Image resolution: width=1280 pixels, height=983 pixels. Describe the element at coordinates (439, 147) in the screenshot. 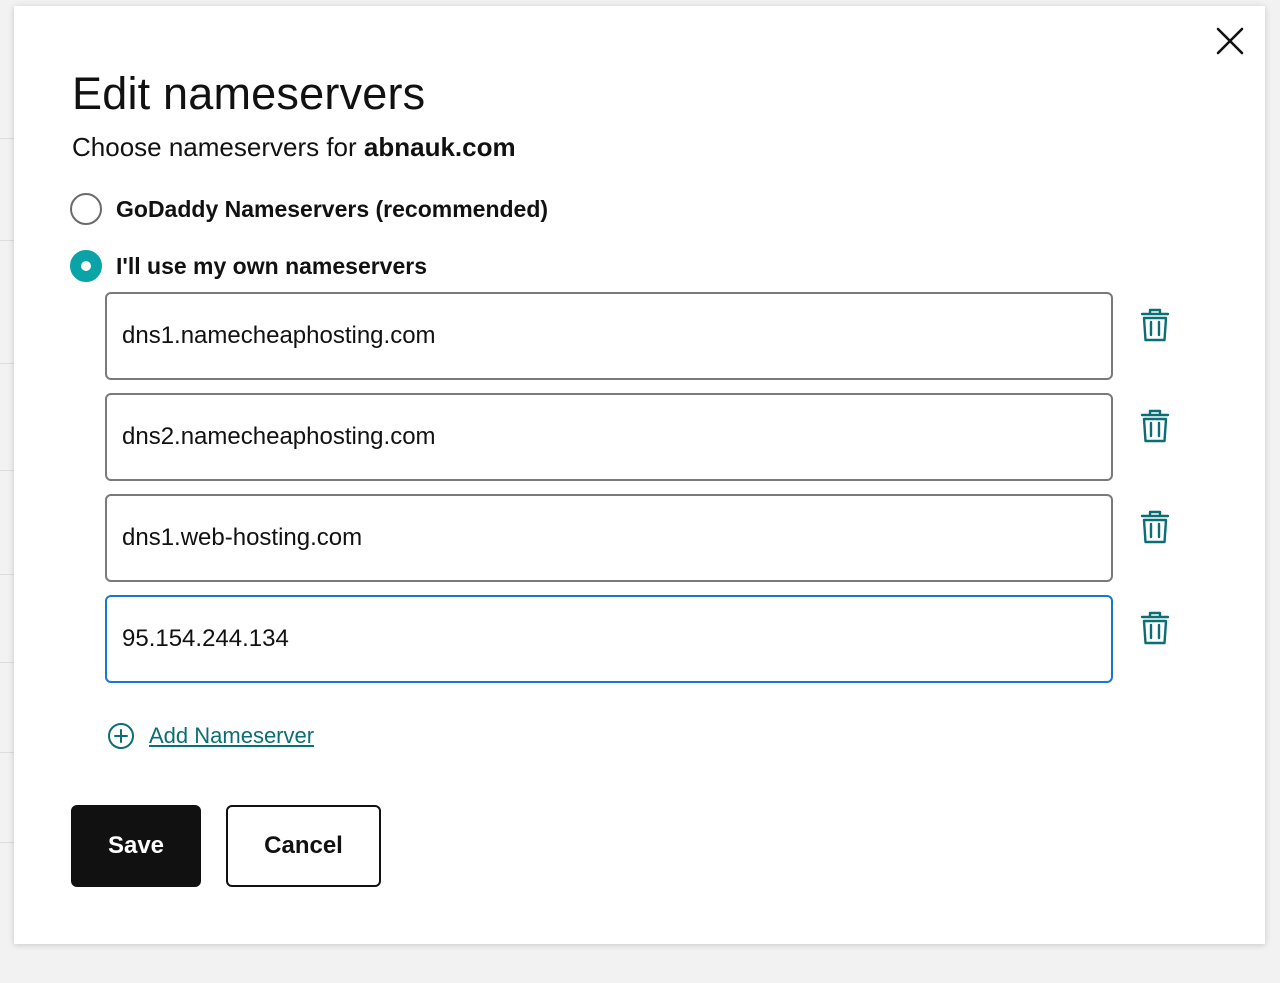

I see `domain-name: abnauk.com` at that location.